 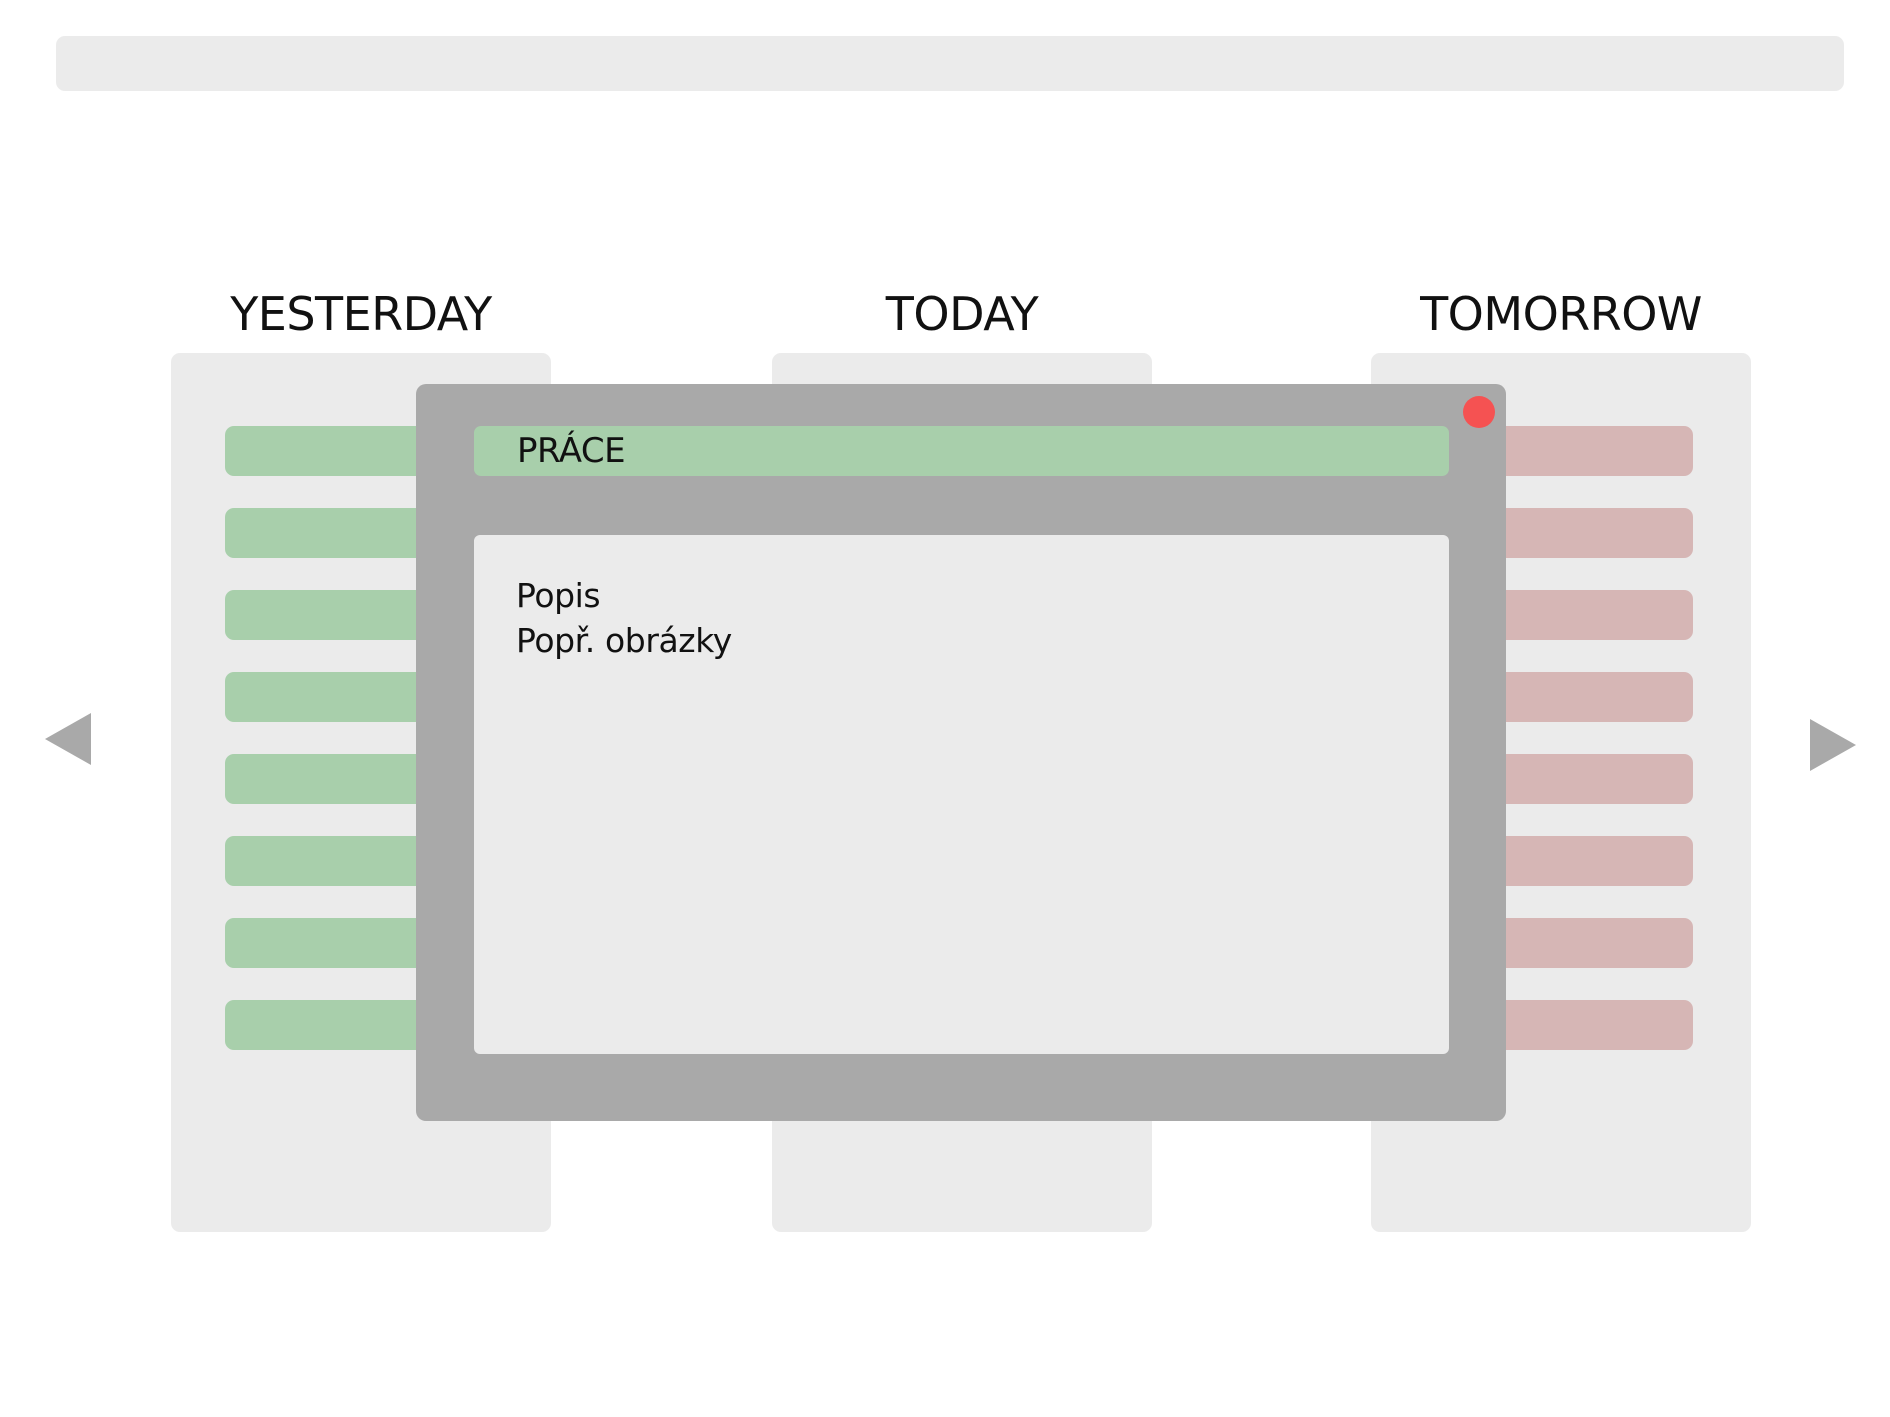 What do you see at coordinates (68, 739) in the screenshot?
I see `triangle-left-icon` at bounding box center [68, 739].